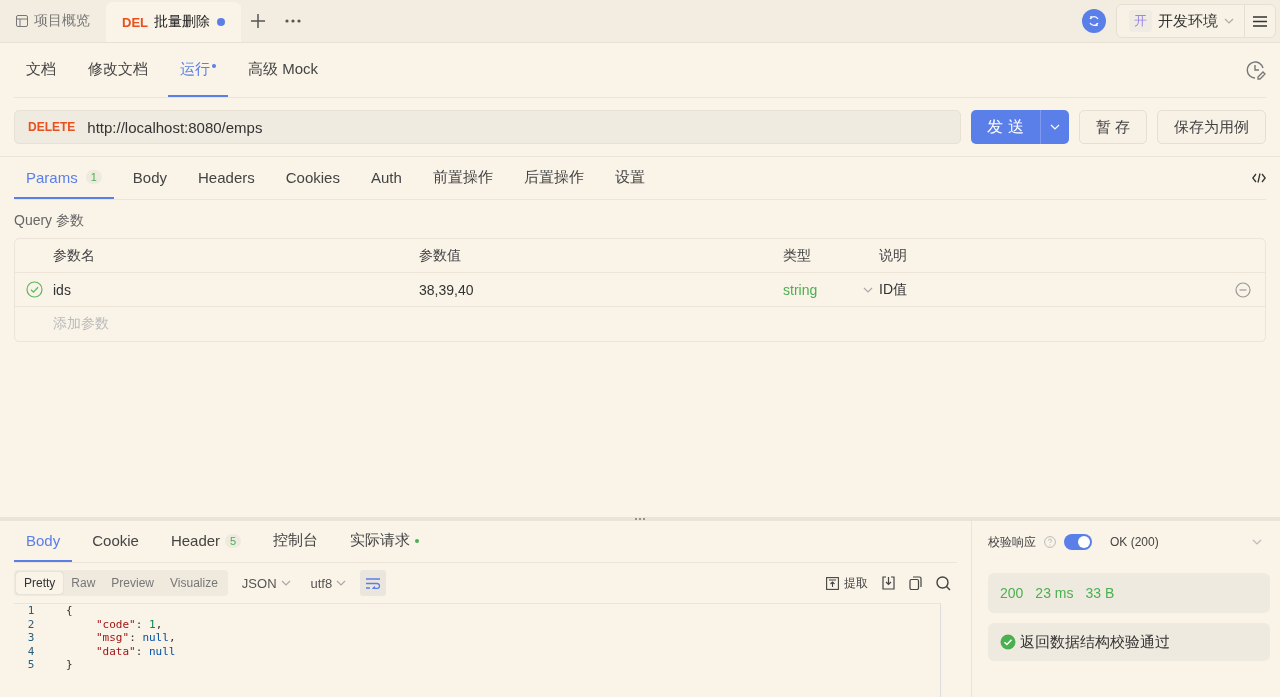 This screenshot has width=1280, height=697. Describe the element at coordinates (1243, 289) in the screenshot. I see `remove-icon` at that location.